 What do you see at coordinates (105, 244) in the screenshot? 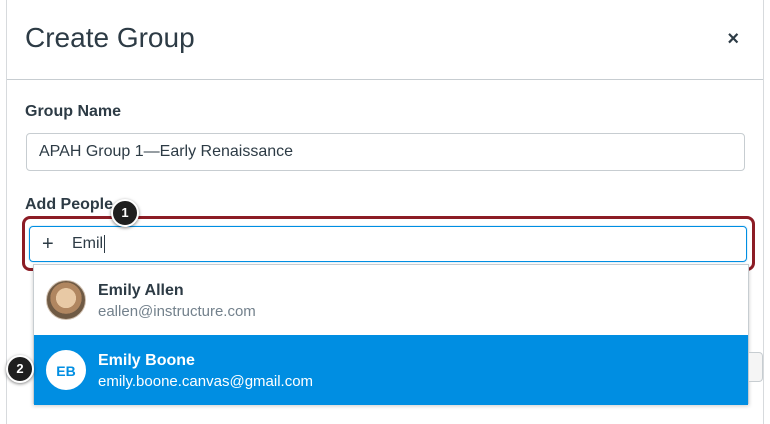
I see `text-caret` at bounding box center [105, 244].